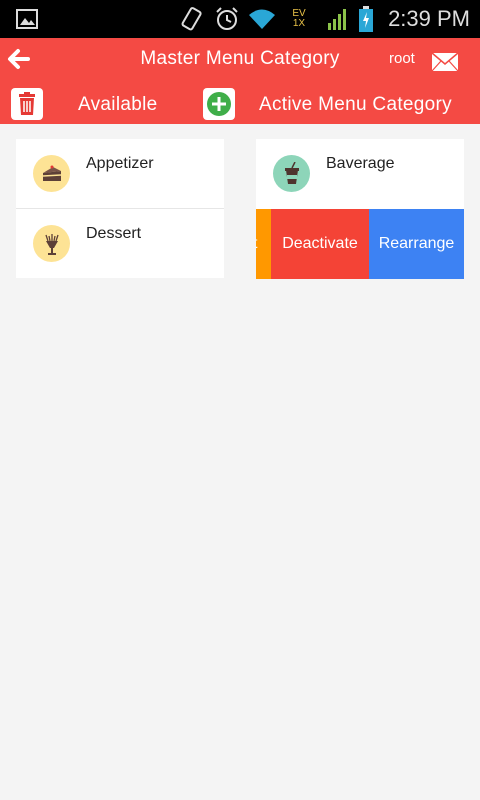 Image resolution: width=480 pixels, height=800 pixels. What do you see at coordinates (299, 23) in the screenshot?
I see `onex-label: 1X` at bounding box center [299, 23].